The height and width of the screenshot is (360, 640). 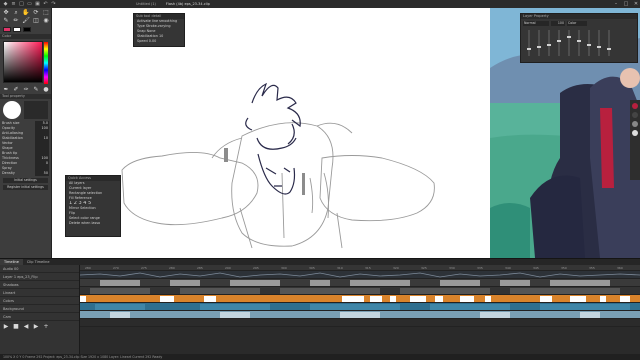 I want to click on audio-track, so click(x=360, y=275).